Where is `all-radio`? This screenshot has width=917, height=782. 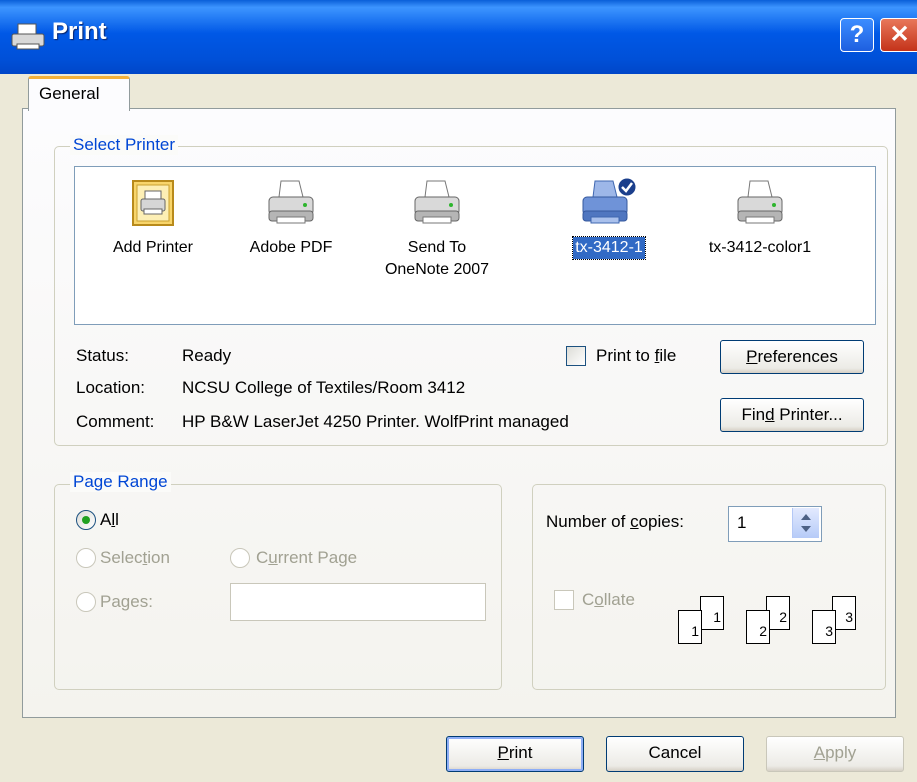
all-radio is located at coordinates (86, 520).